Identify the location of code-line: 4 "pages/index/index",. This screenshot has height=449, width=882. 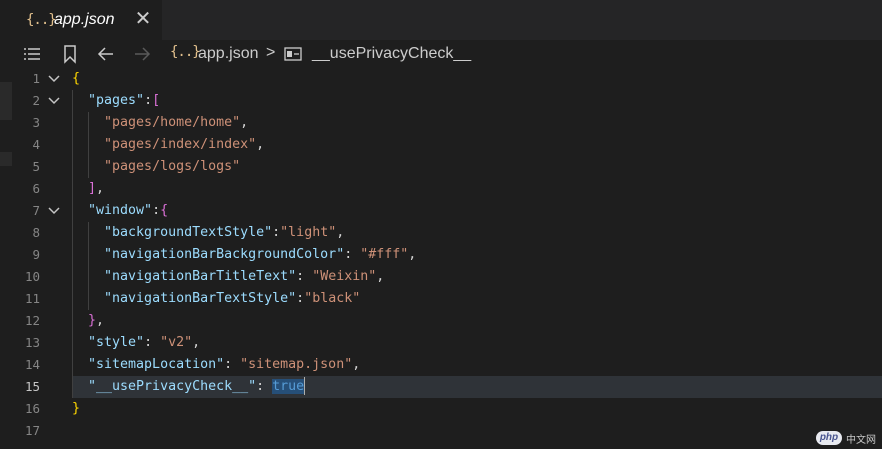
(441, 145).